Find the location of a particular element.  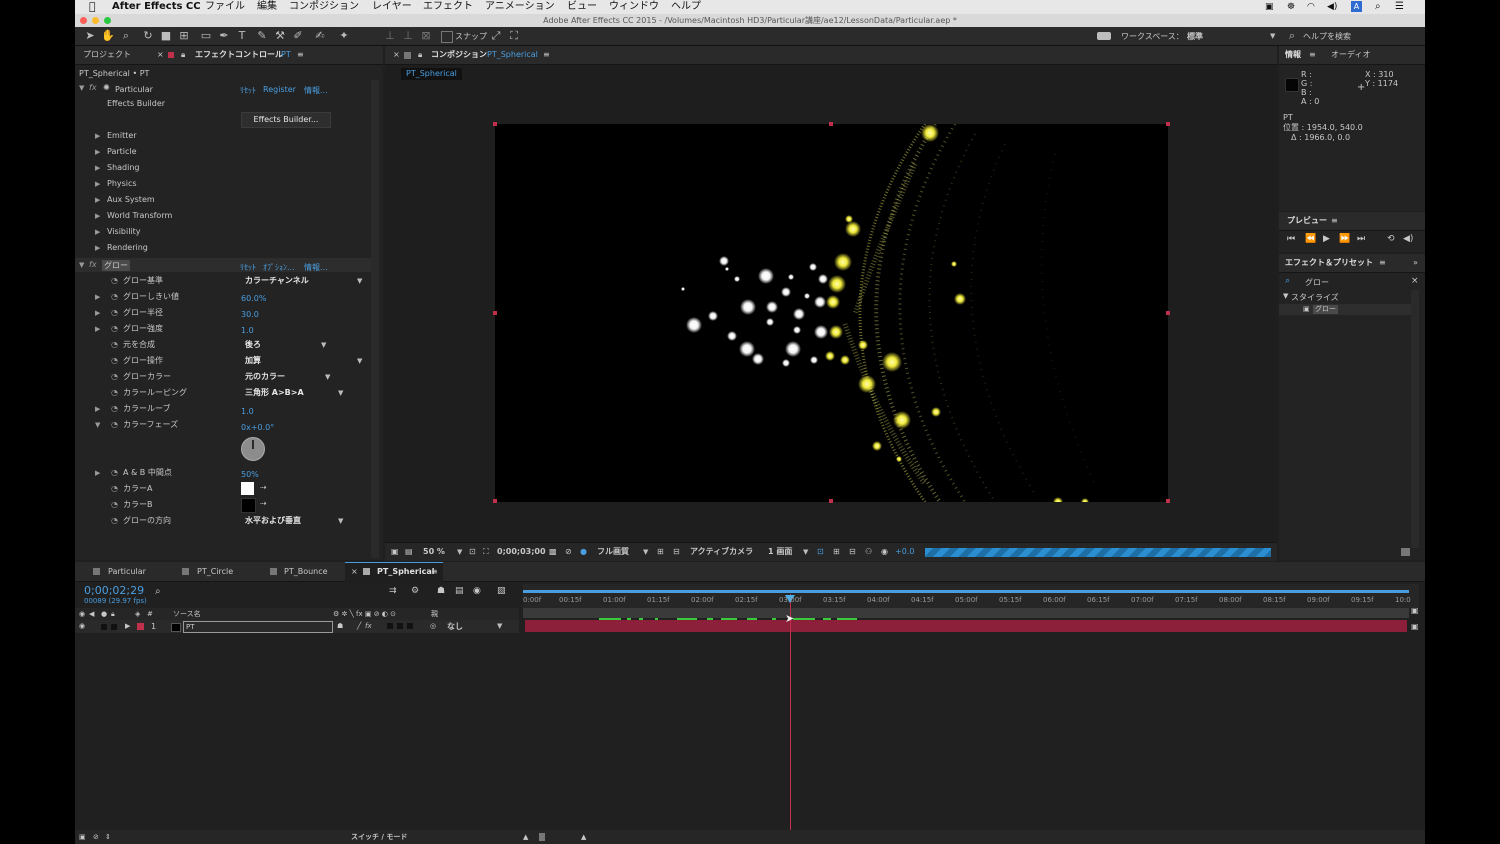

current-time: 0;00;03;00 is located at coordinates (521, 552).